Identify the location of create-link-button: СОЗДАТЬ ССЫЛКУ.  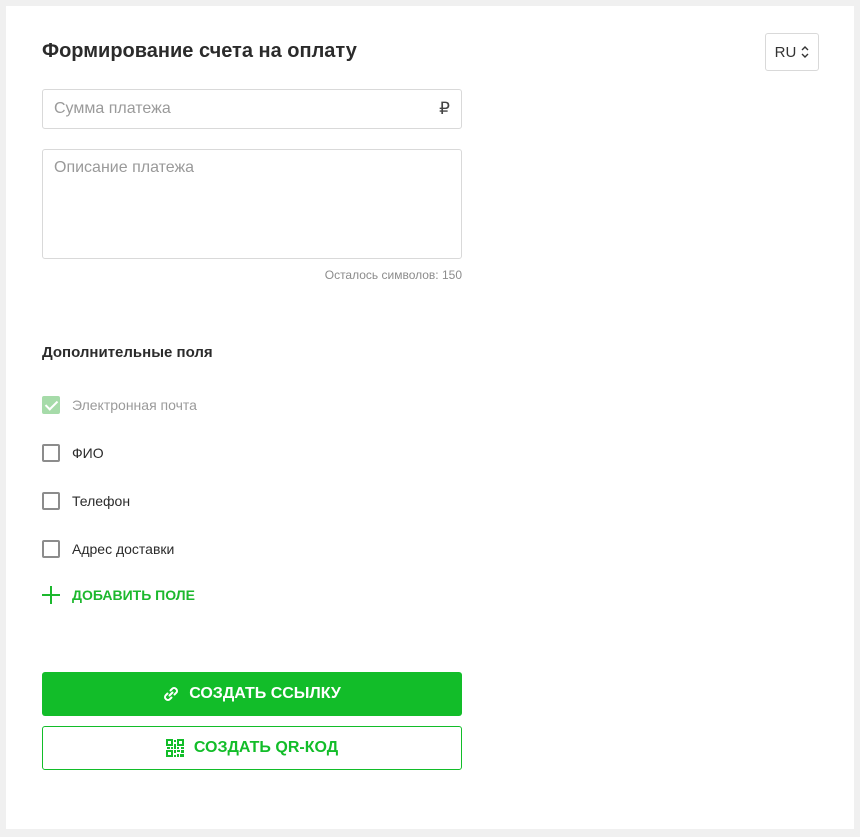
(252, 694).